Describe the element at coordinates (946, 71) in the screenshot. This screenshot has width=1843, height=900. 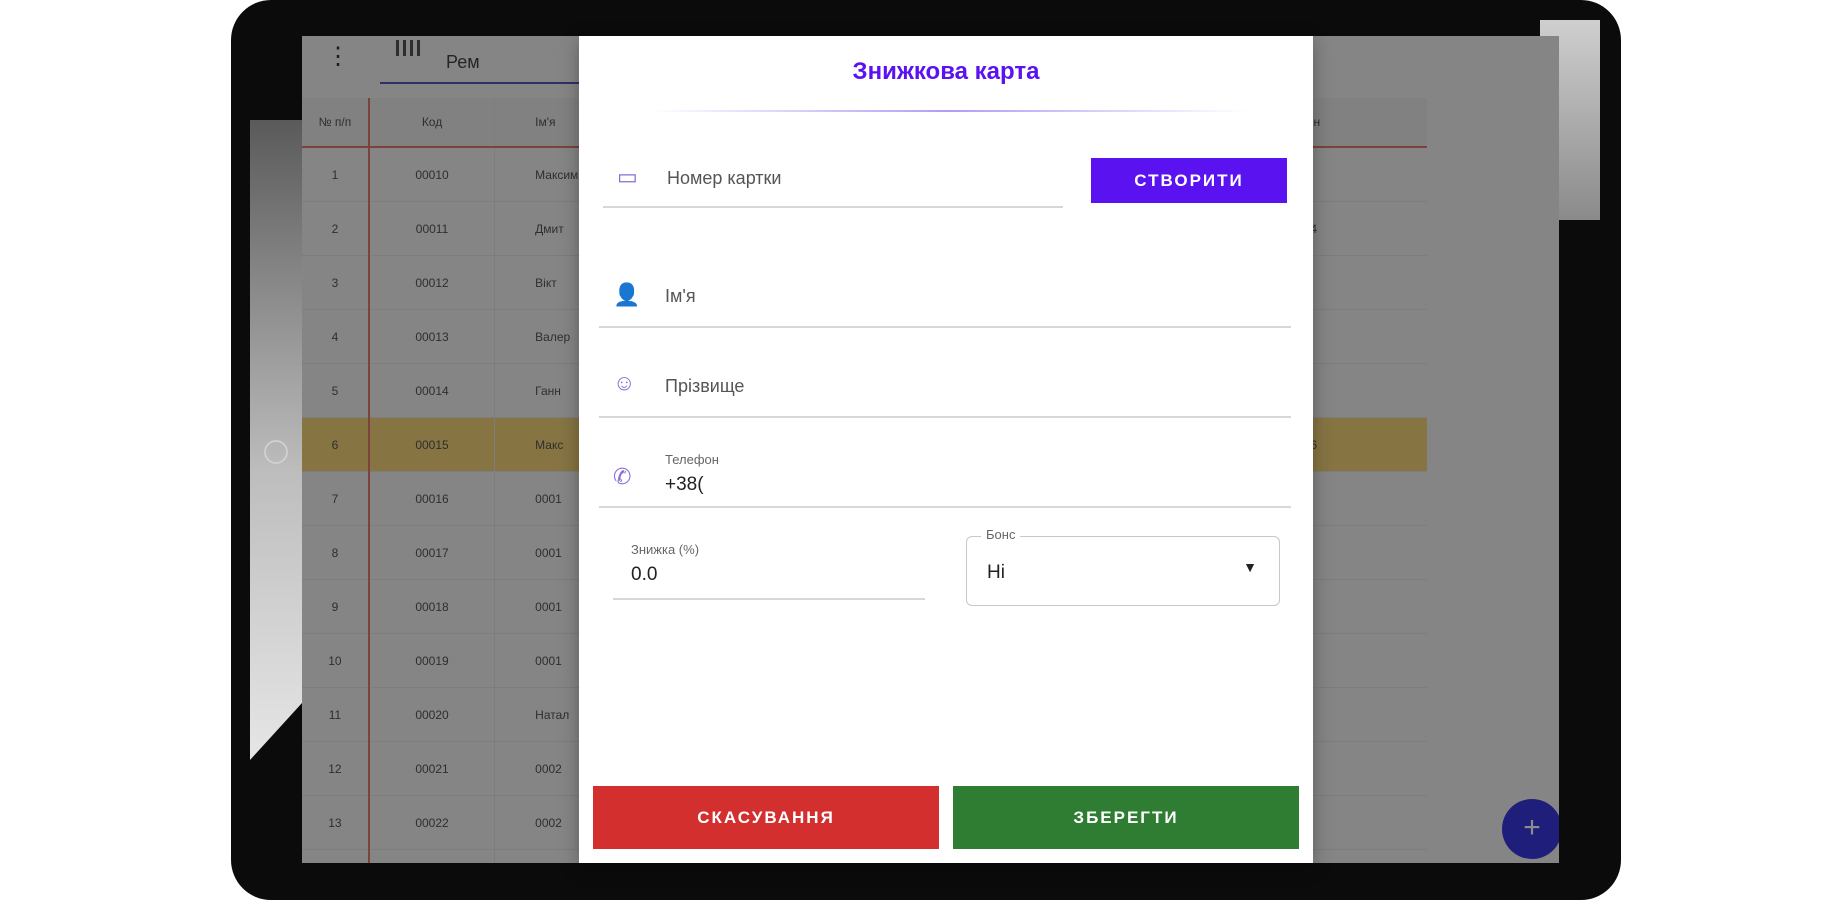
I see `dialog-title: Знижкова карта` at that location.